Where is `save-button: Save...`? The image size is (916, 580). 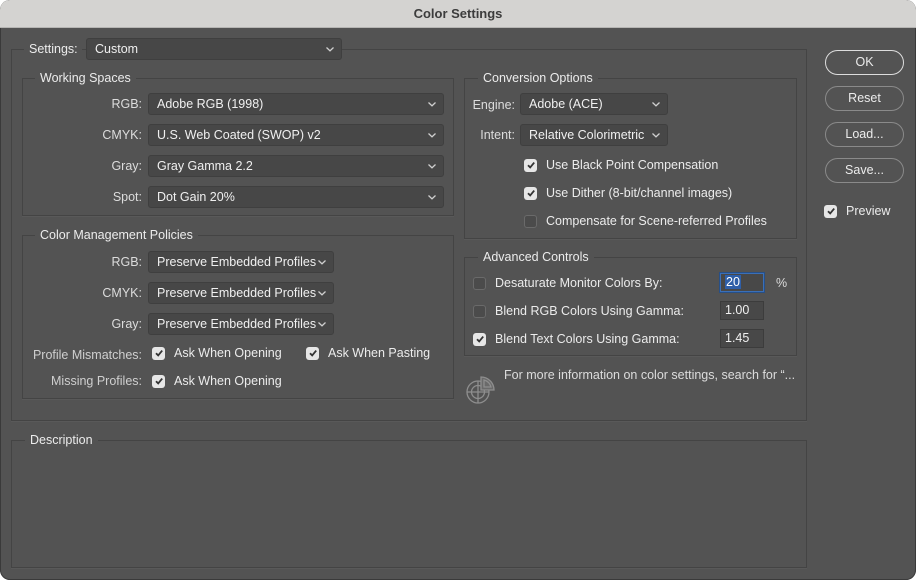
save-button: Save... is located at coordinates (864, 170).